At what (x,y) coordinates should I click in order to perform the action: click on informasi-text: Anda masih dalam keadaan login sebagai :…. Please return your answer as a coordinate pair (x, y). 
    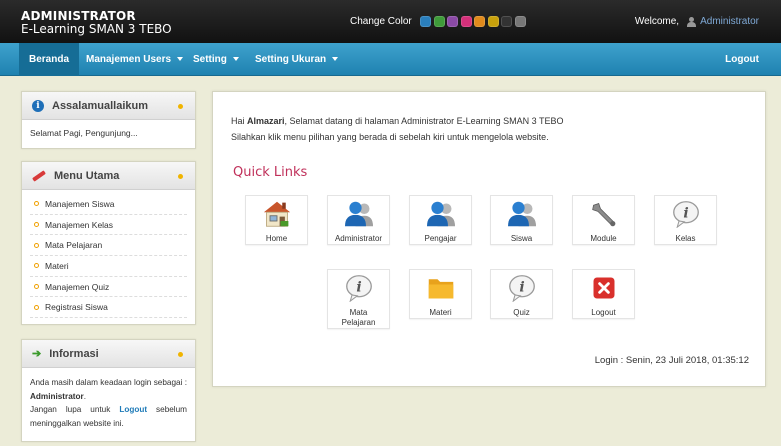
    Looking at the image, I should click on (108, 403).